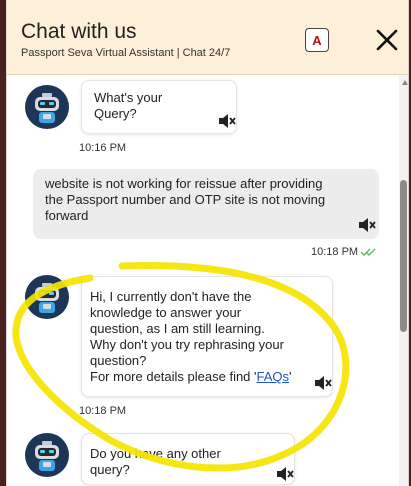  I want to click on bot-message-bubble: Do you have any other query?, so click(188, 459).